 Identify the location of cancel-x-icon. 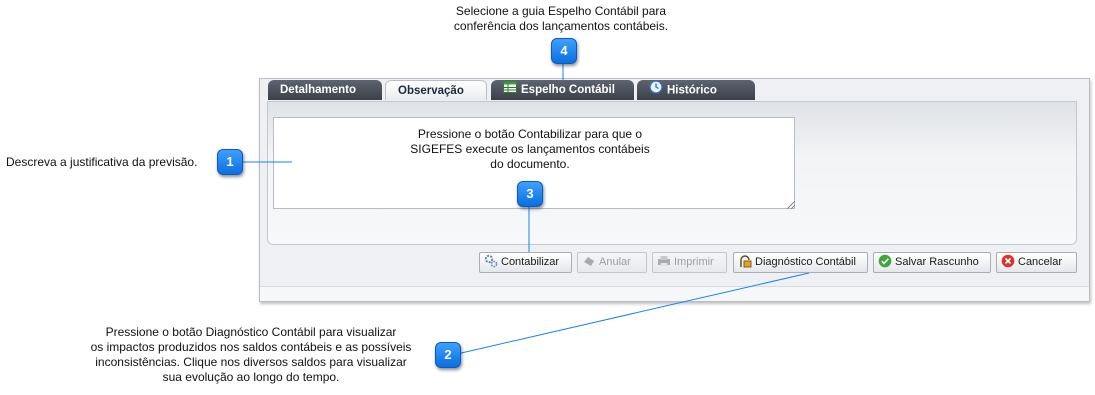
(1008, 261).